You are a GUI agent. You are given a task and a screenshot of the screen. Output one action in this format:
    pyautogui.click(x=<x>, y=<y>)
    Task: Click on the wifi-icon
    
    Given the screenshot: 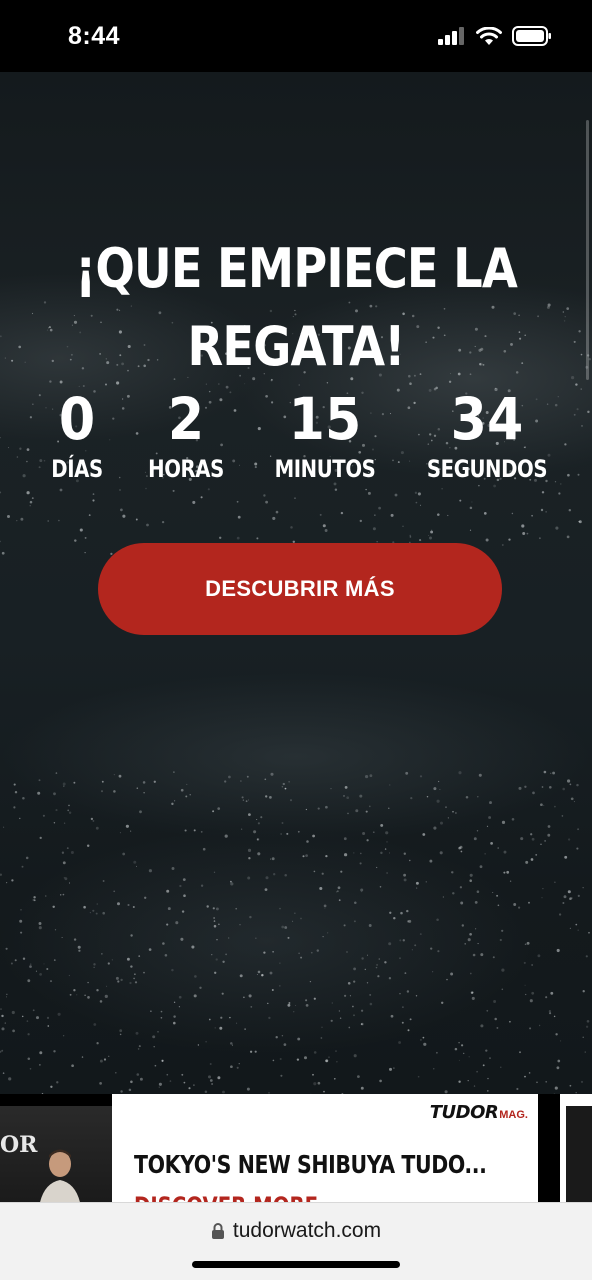 What is the action you would take?
    pyautogui.click(x=489, y=35)
    